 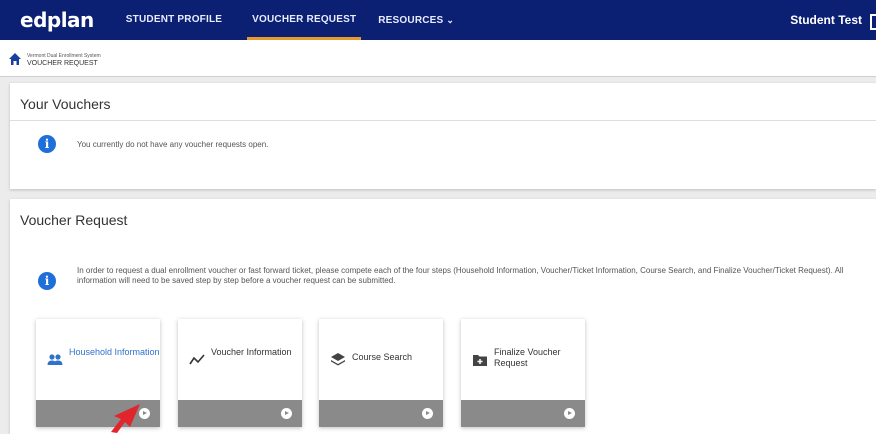 What do you see at coordinates (873, 22) in the screenshot?
I see `logout-icon` at bounding box center [873, 22].